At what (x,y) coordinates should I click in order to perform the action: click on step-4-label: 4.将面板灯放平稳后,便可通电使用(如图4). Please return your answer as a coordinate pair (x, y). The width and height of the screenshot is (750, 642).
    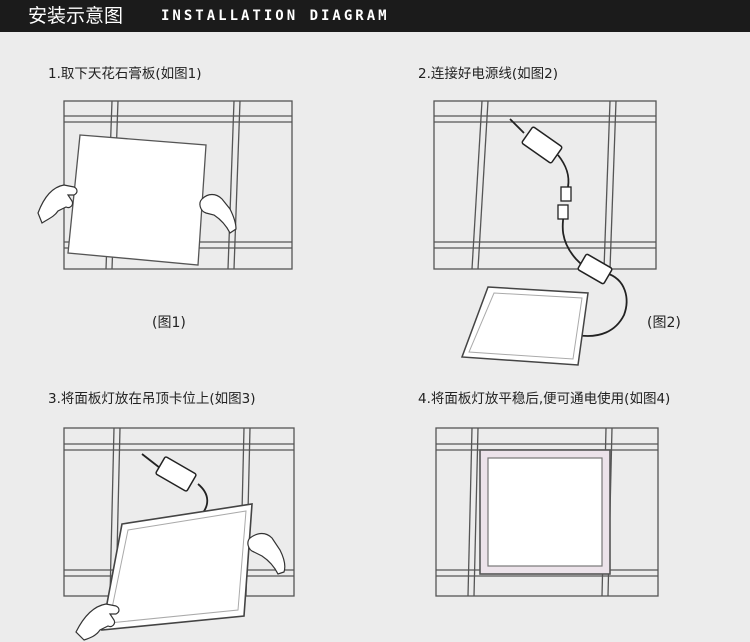
    Looking at the image, I should click on (544, 399).